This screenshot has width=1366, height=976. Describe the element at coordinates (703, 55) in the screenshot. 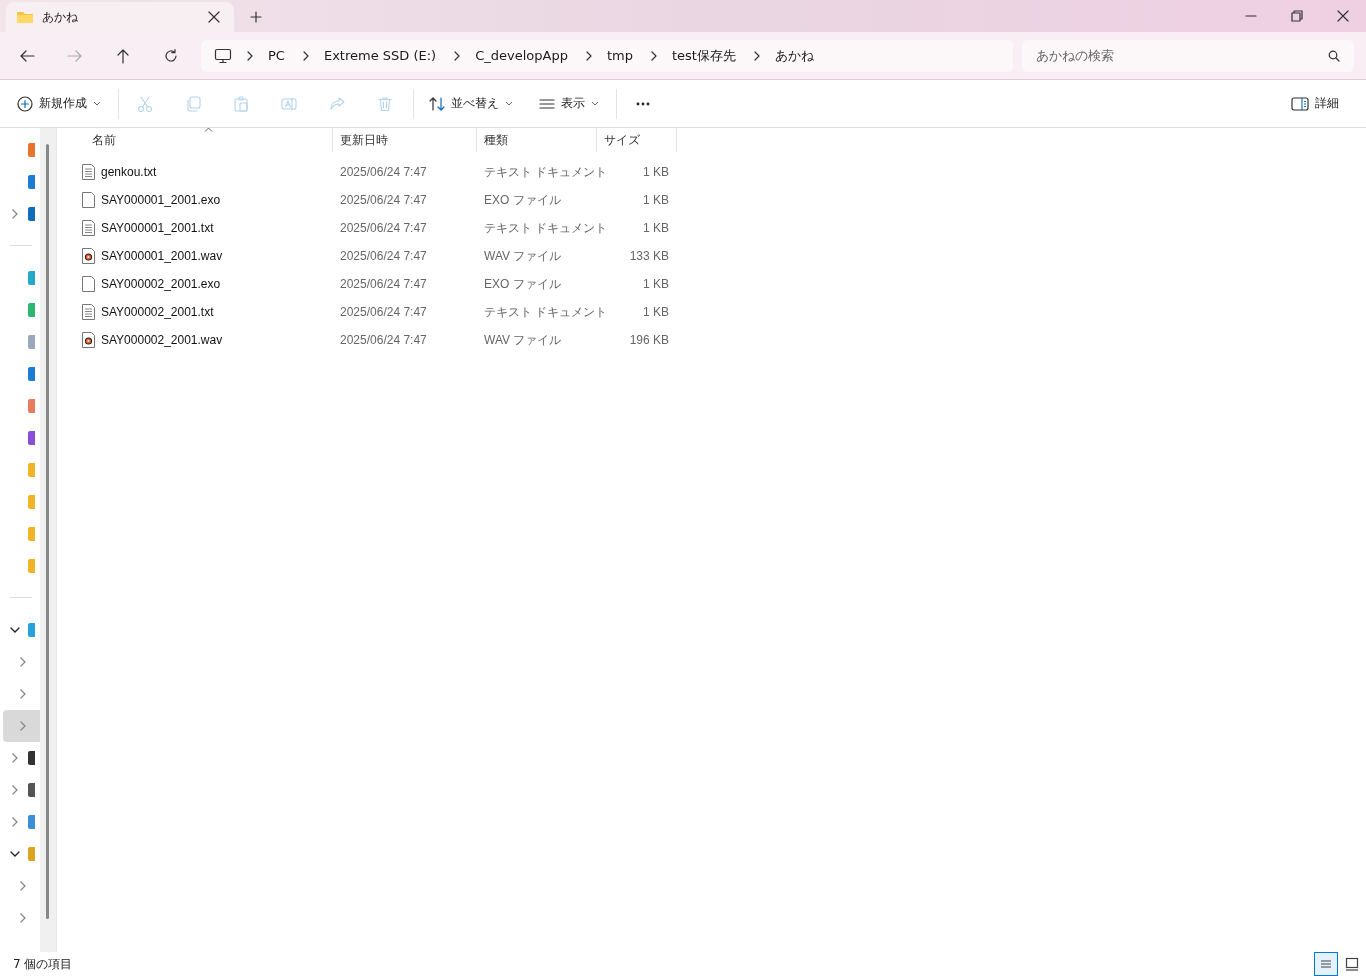

I see `breadcrumb-item: test保存先` at that location.